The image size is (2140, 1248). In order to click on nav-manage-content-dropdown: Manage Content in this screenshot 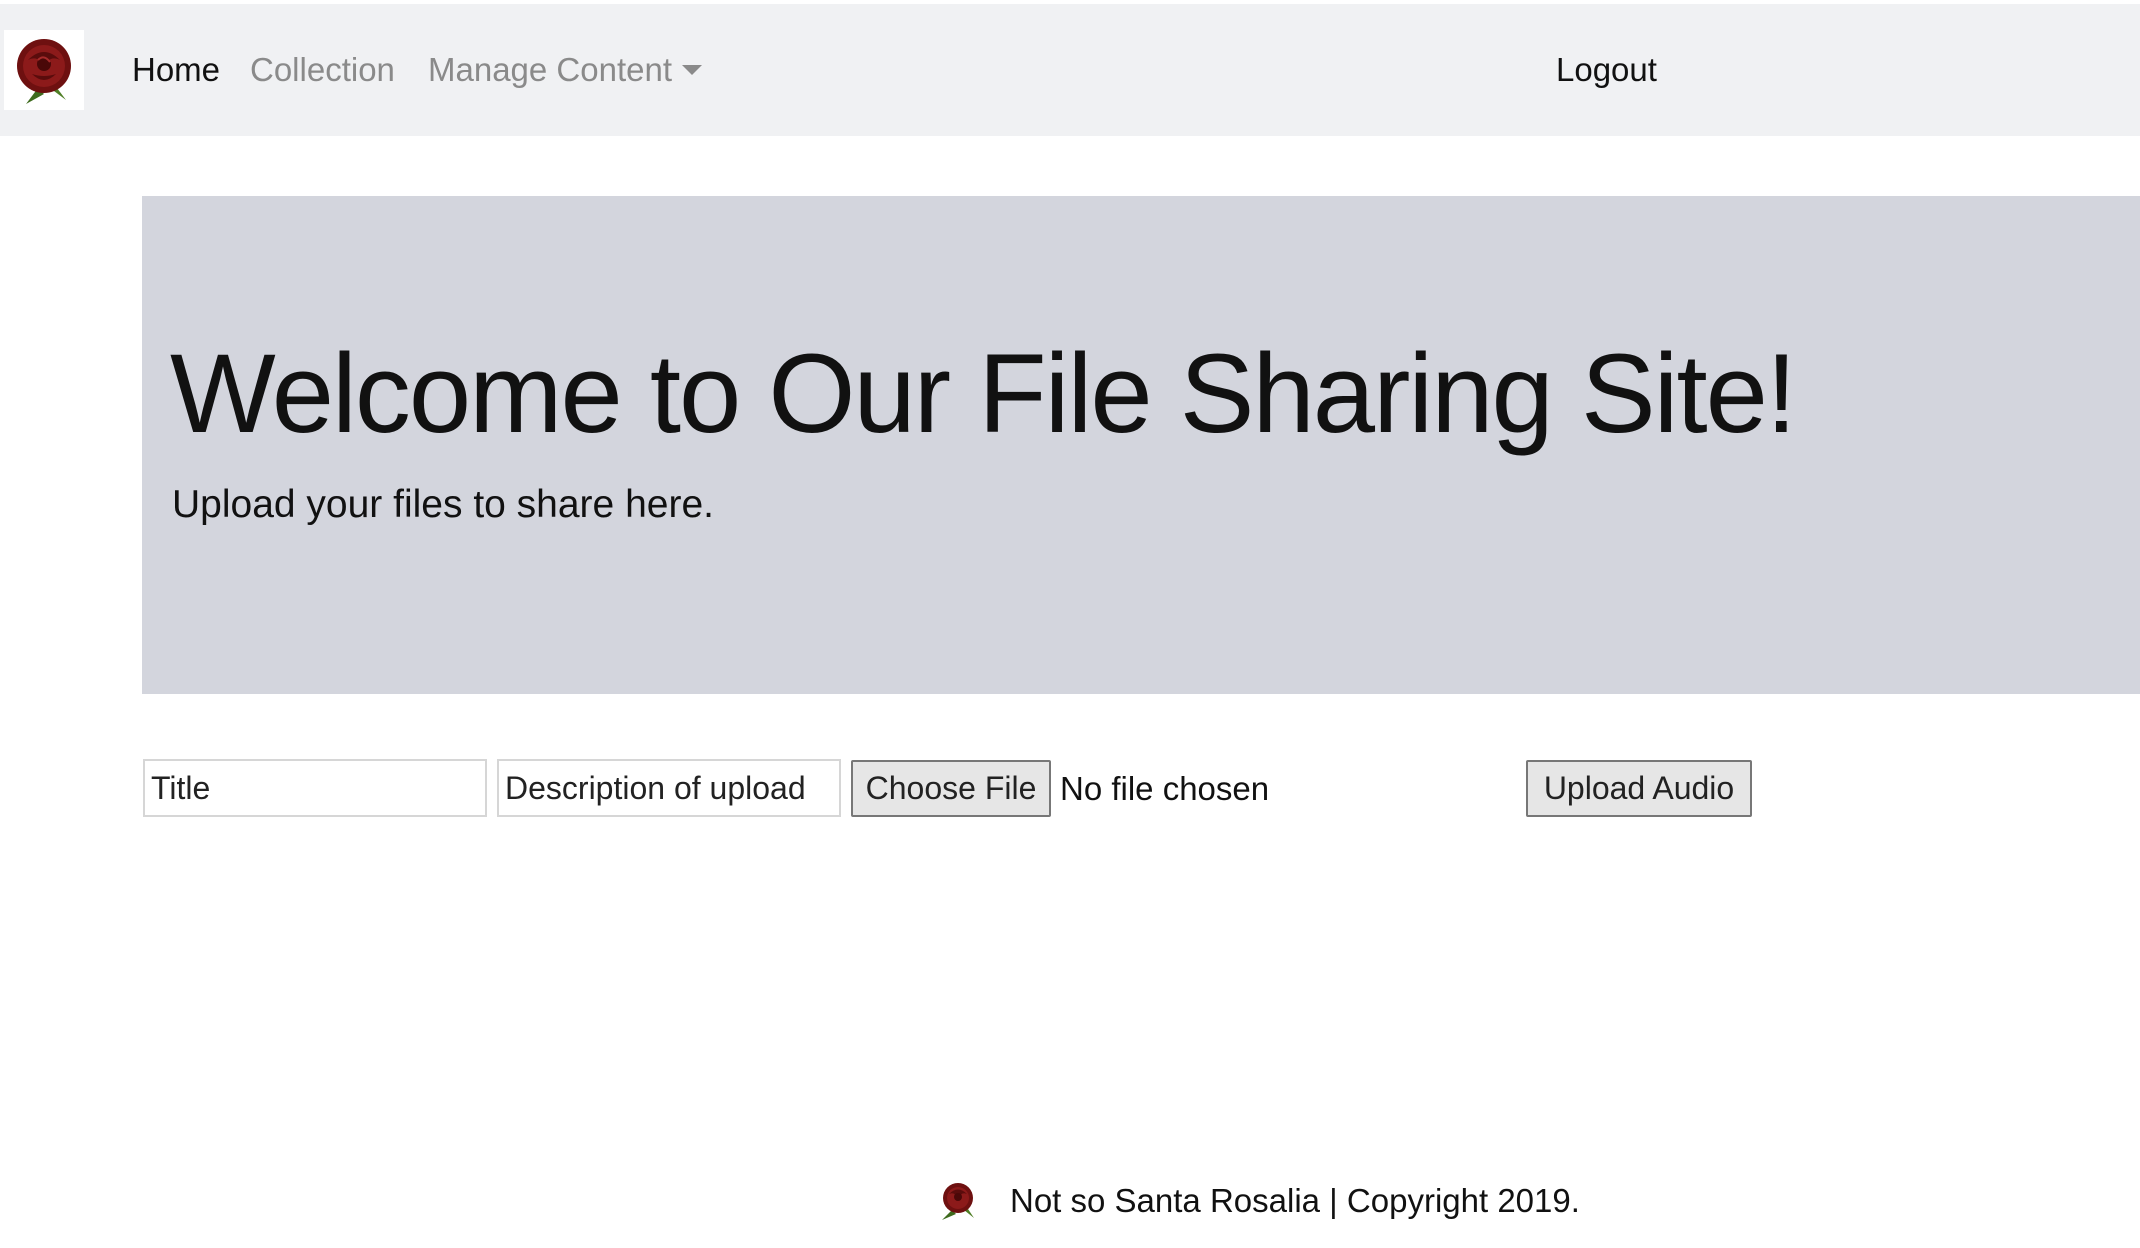, I will do `click(565, 69)`.